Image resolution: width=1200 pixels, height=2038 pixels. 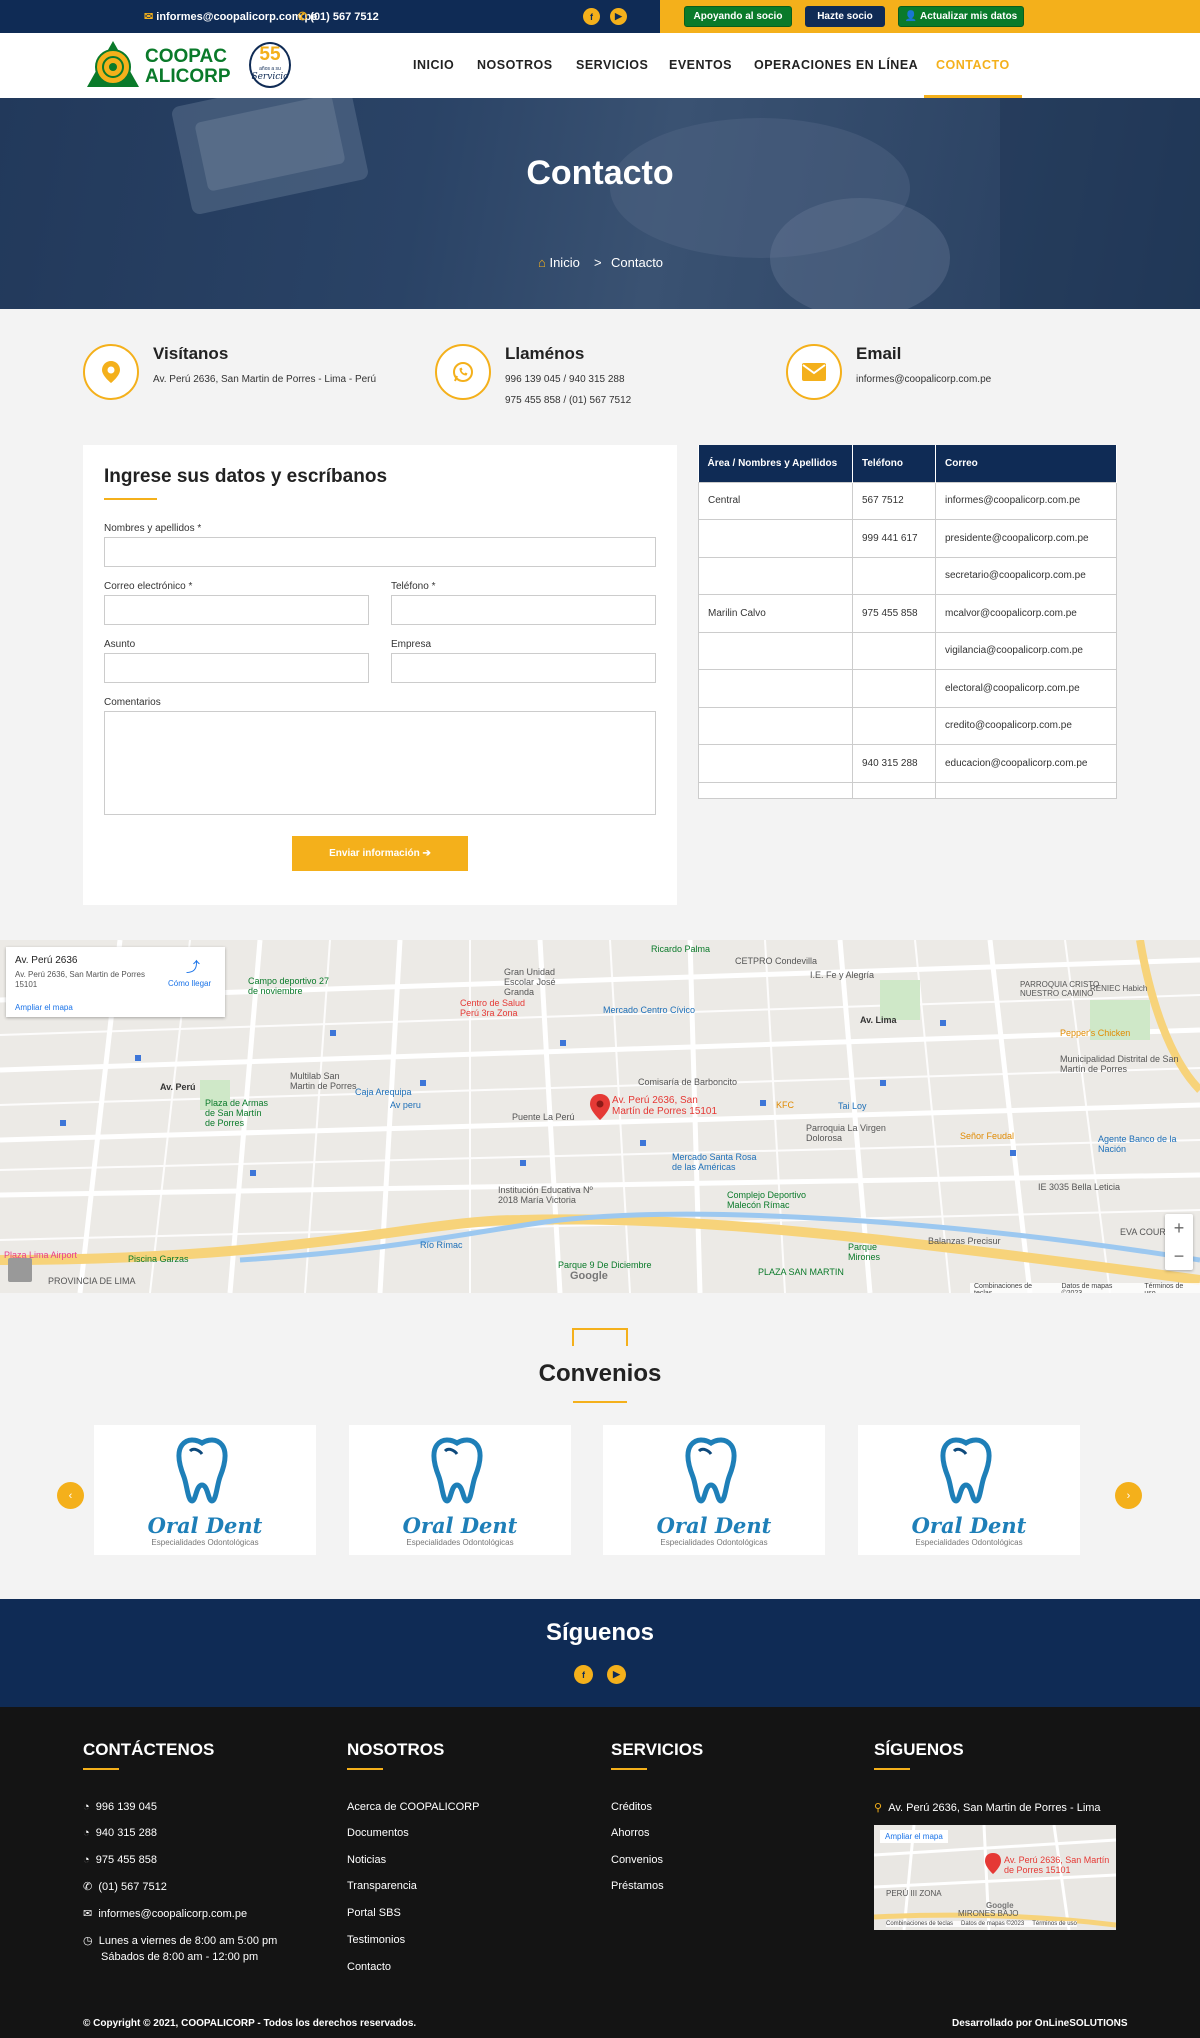 What do you see at coordinates (961, 16) in the screenshot?
I see `actualizar-datos-button: 👤 Actualizar mis datos` at bounding box center [961, 16].